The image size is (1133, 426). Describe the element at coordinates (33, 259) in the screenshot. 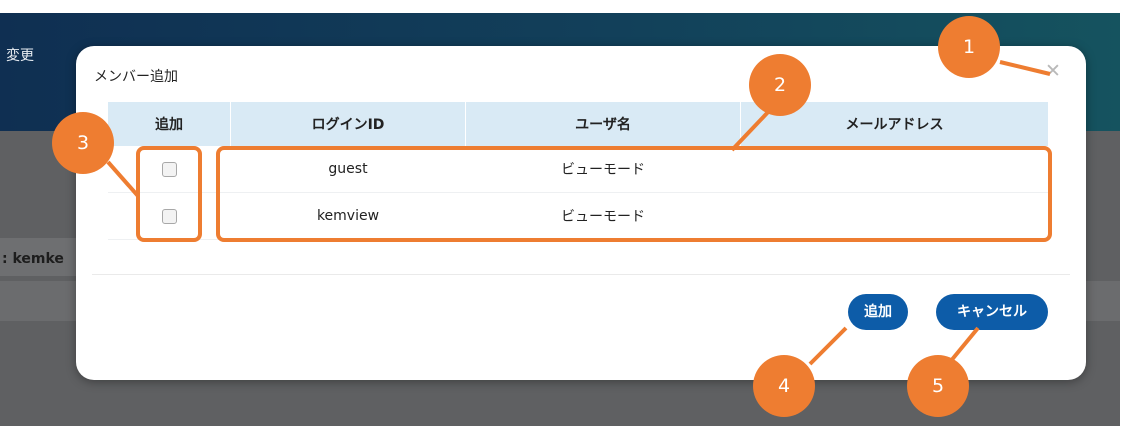

I see `background-side-text: : kemke` at that location.